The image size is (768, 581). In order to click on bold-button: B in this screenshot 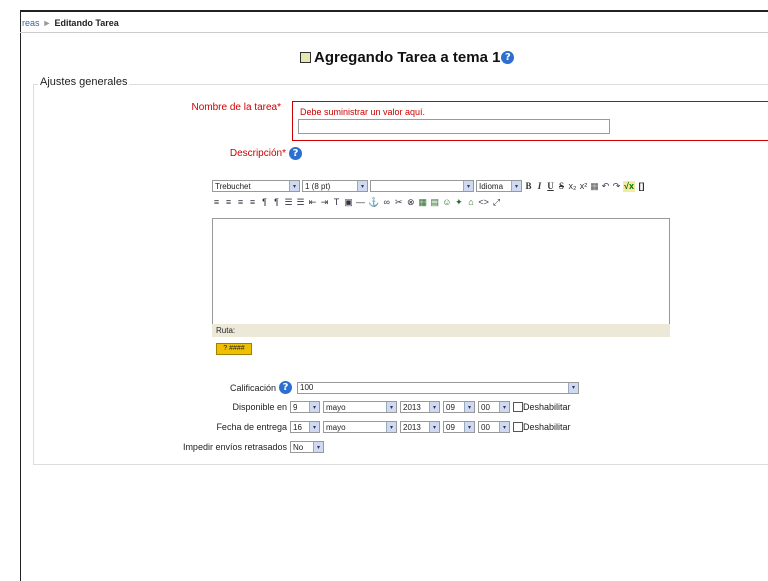, I will do `click(528, 186)`.